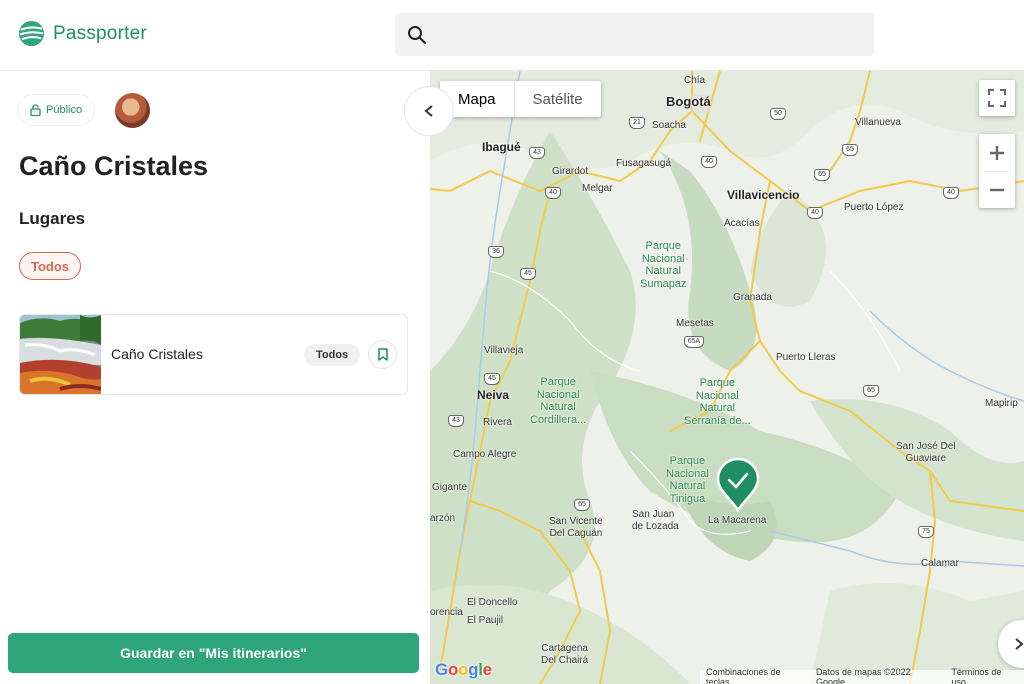 The height and width of the screenshot is (684, 1024). What do you see at coordinates (492, 602) in the screenshot?
I see `map-label-el-doncello: El Doncello` at bounding box center [492, 602].